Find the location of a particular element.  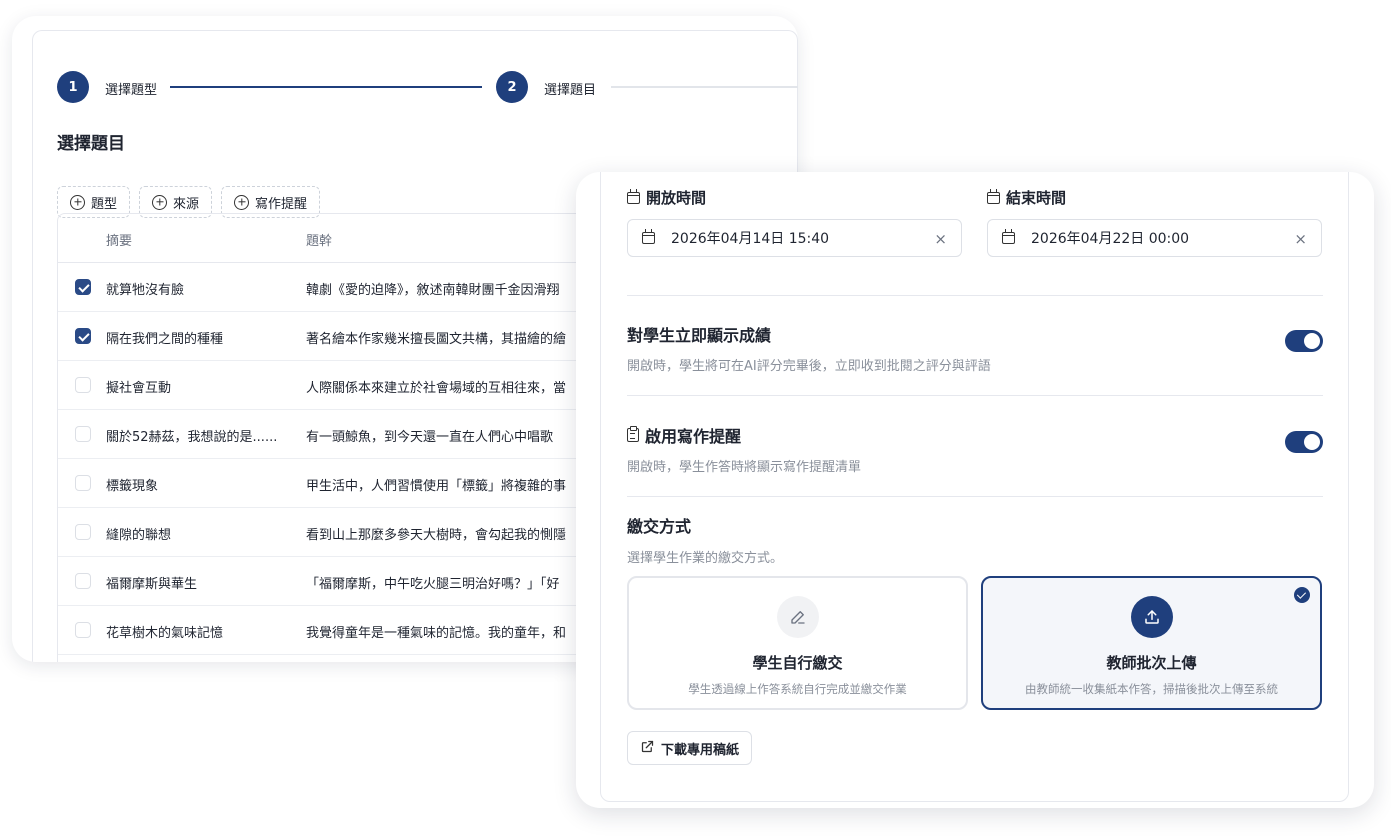

option-desc: 由教師統一收集紙本作答，掃描後批次上傳至系統 is located at coordinates (1151, 689).